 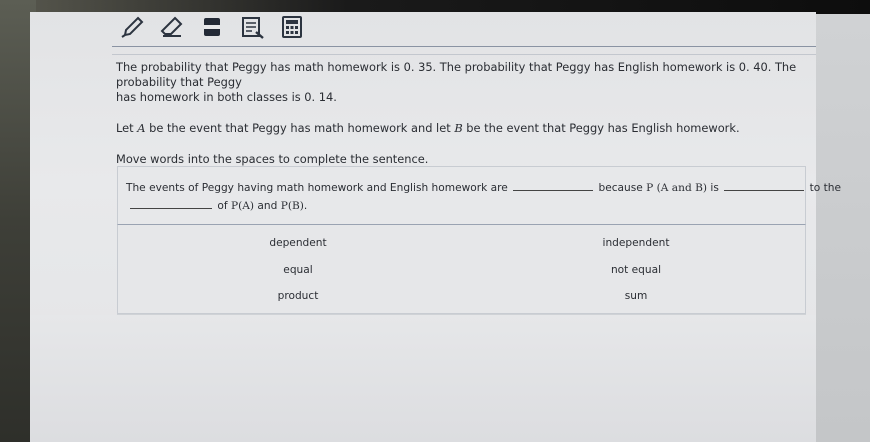 What do you see at coordinates (636, 243) in the screenshot?
I see `word-independent: independent` at bounding box center [636, 243].